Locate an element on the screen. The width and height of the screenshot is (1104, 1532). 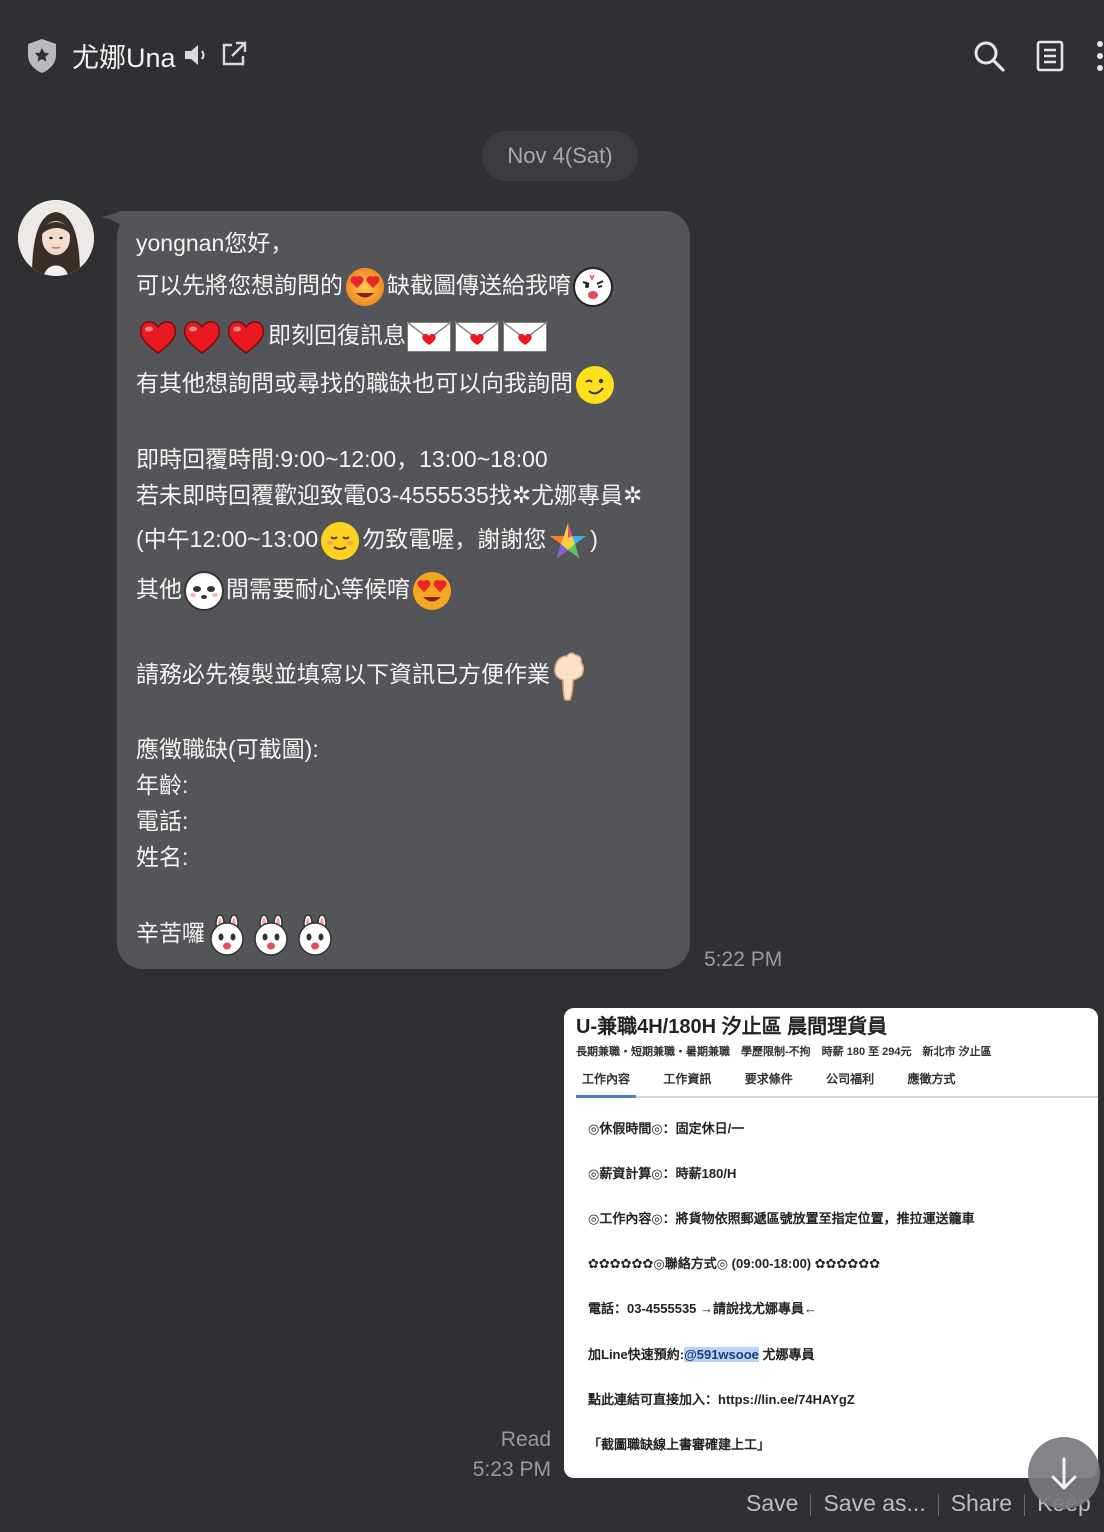
job-detail-line: 電話：03-4555535 →請說找尤娜專員← is located at coordinates (703, 1308).